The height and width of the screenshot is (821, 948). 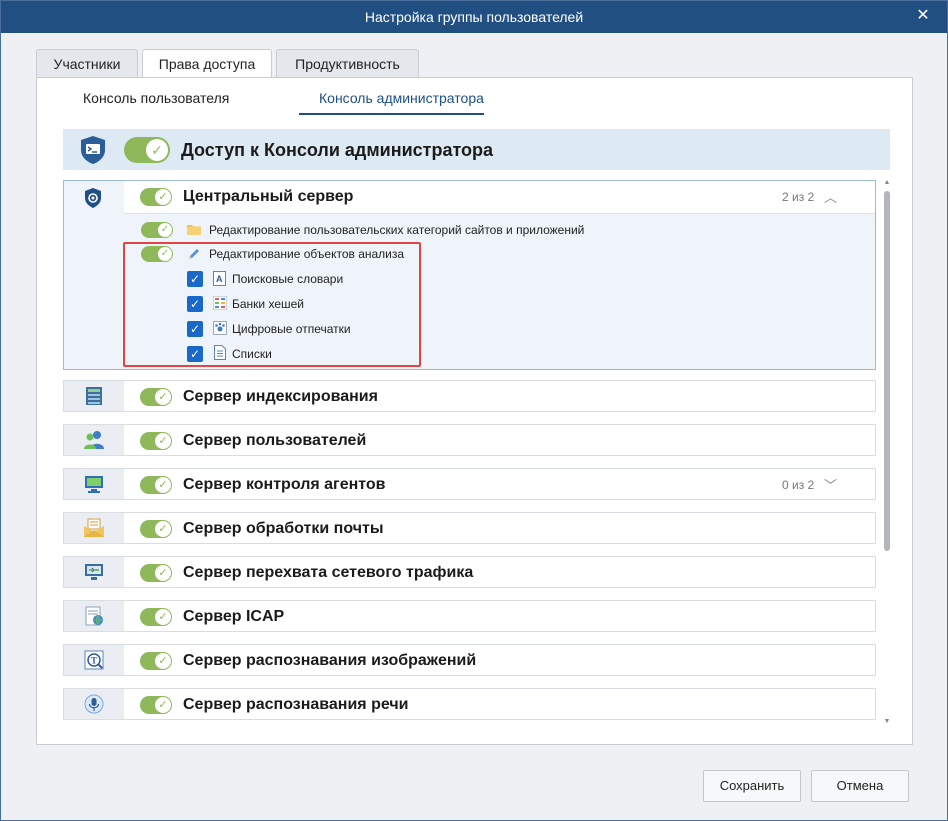 What do you see at coordinates (469, 616) in the screenshot?
I see `server-row-icap: ✓ Сервер ICAP` at bounding box center [469, 616].